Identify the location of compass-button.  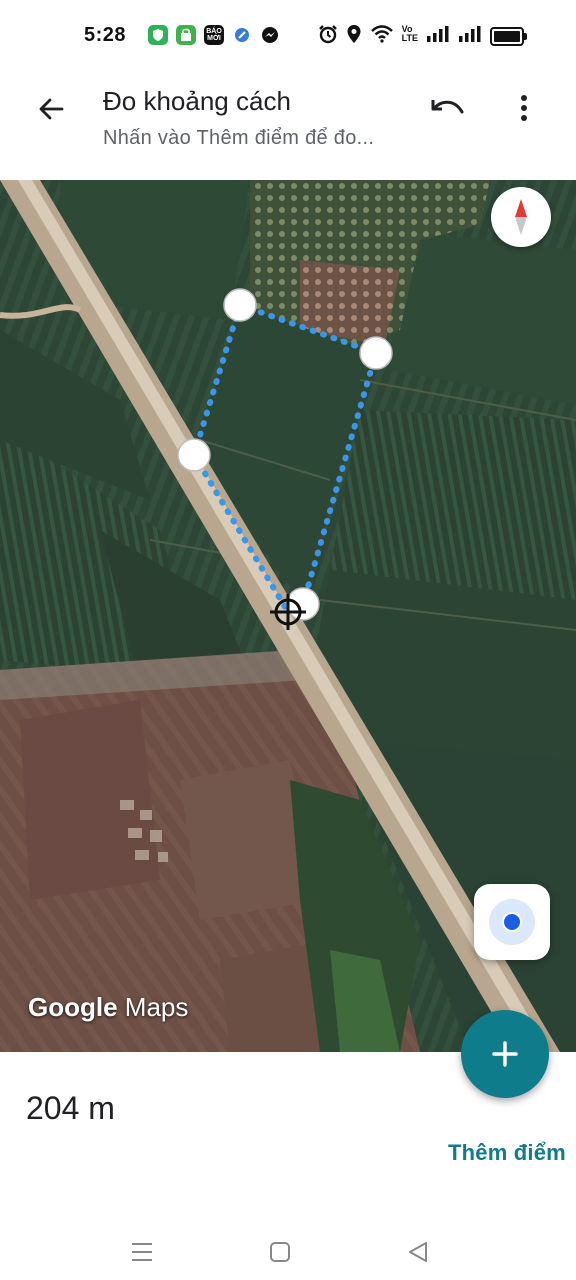
(521, 217).